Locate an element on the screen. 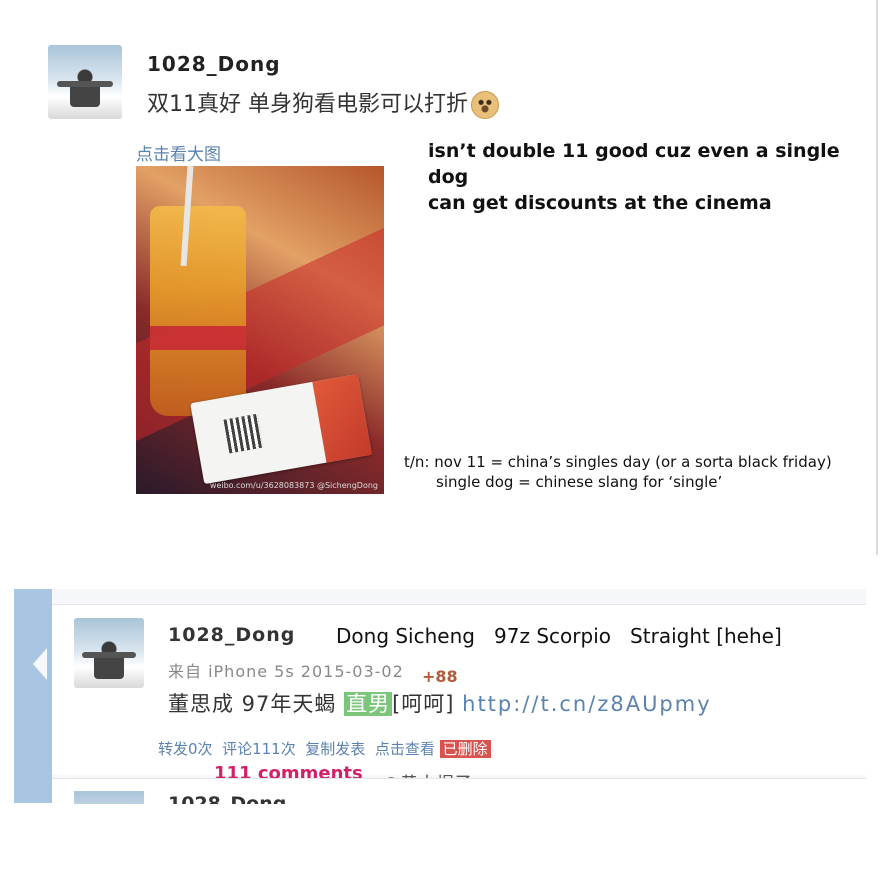 This screenshot has width=886, height=870. post-photo: weibo.com/u/3628083873 @SichengDong is located at coordinates (260, 330).